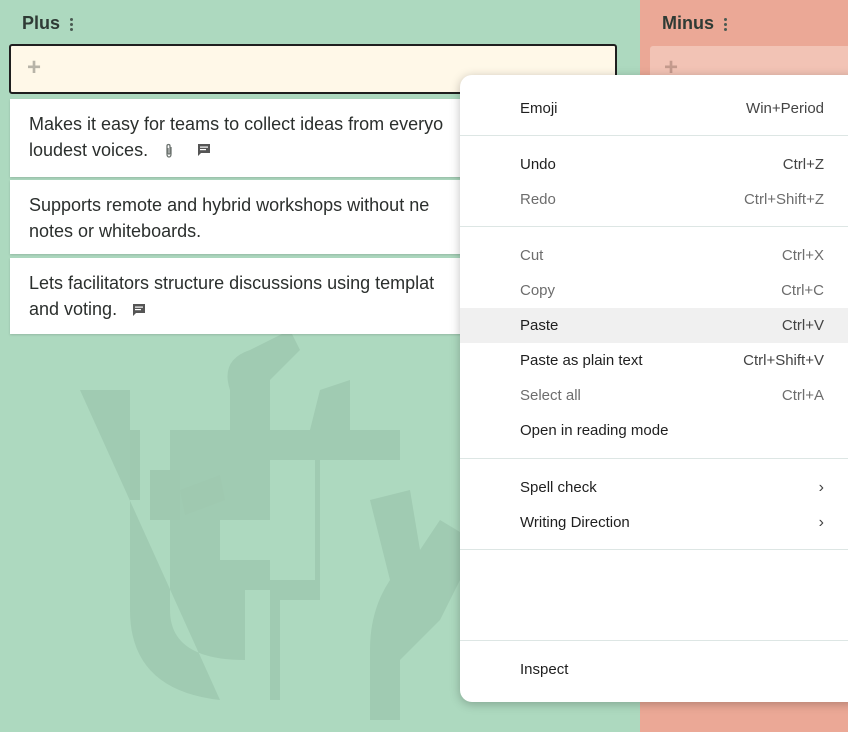  Describe the element at coordinates (550, 395) in the screenshot. I see `menu-item-label: Select all` at that location.